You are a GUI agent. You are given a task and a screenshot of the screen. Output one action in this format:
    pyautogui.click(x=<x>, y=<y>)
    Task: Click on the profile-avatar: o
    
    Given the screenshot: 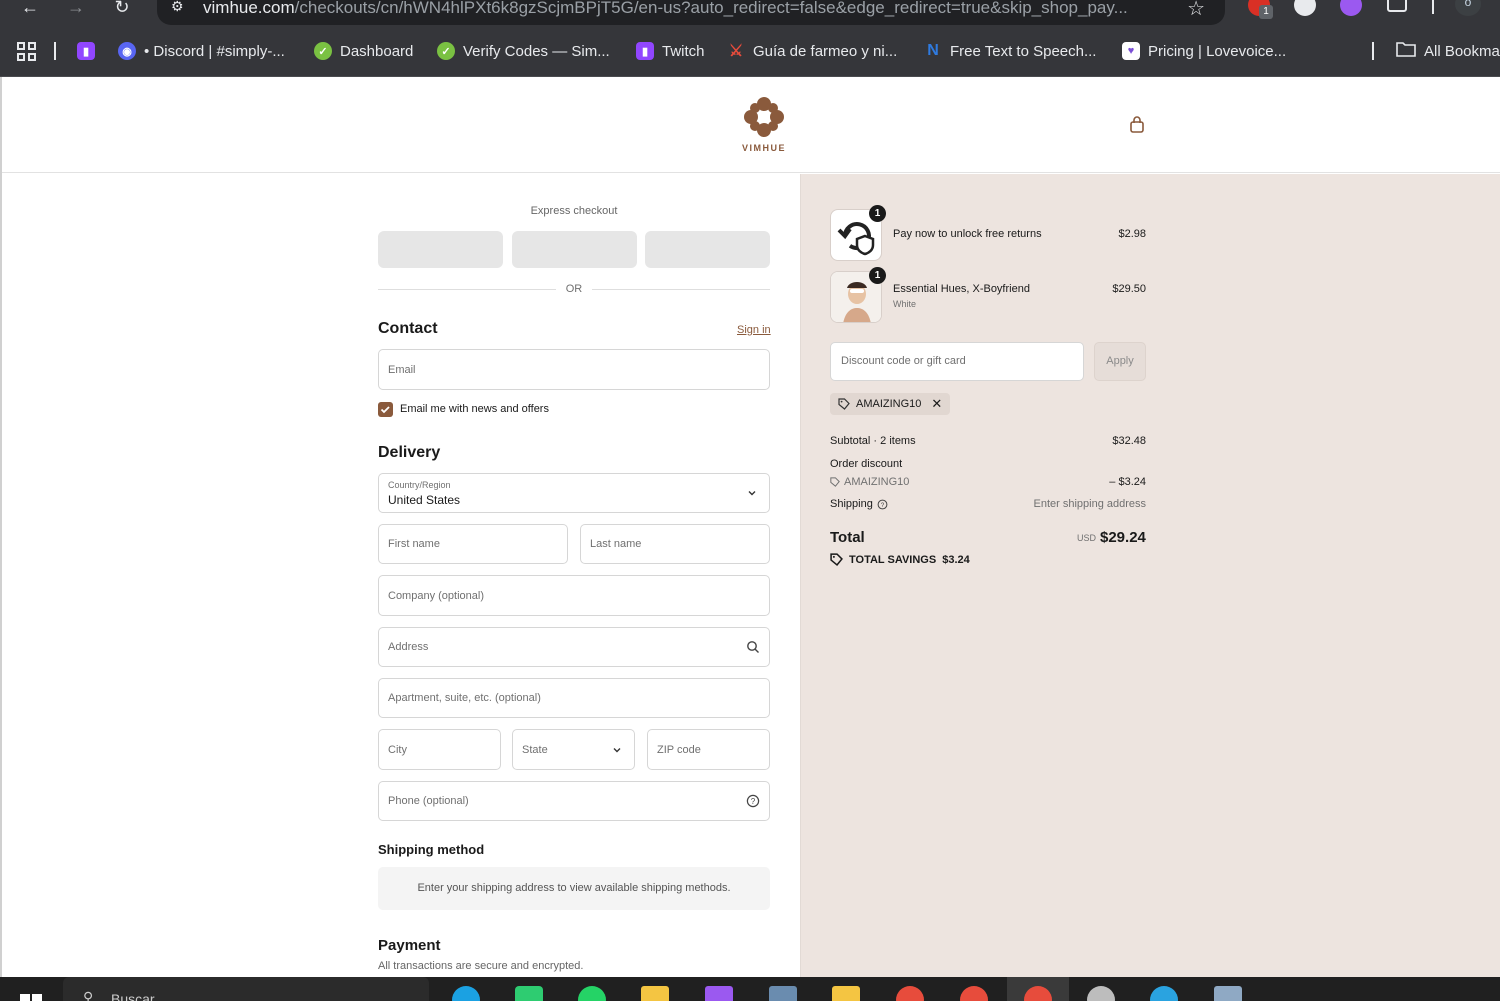 What is the action you would take?
    pyautogui.click(x=1468, y=8)
    